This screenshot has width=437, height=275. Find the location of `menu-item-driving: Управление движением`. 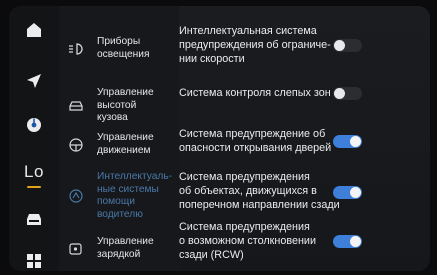

menu-item-driving: Управление движением is located at coordinates (117, 144).